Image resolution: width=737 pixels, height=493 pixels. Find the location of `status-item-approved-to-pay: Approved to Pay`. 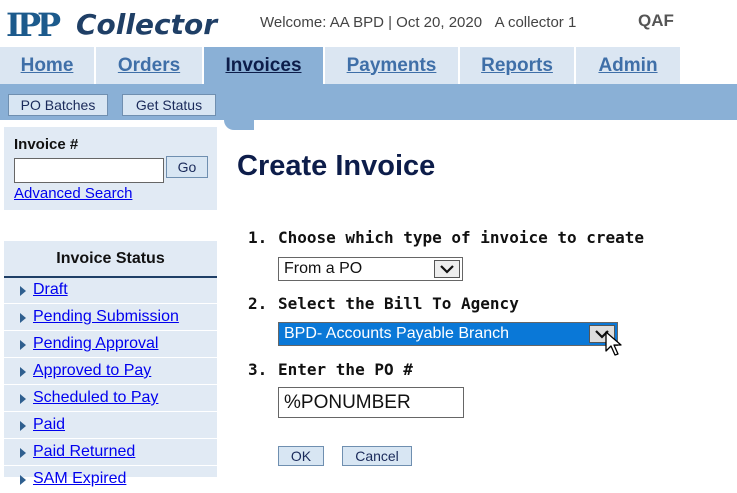

status-item-approved-to-pay: Approved to Pay is located at coordinates (110, 372).